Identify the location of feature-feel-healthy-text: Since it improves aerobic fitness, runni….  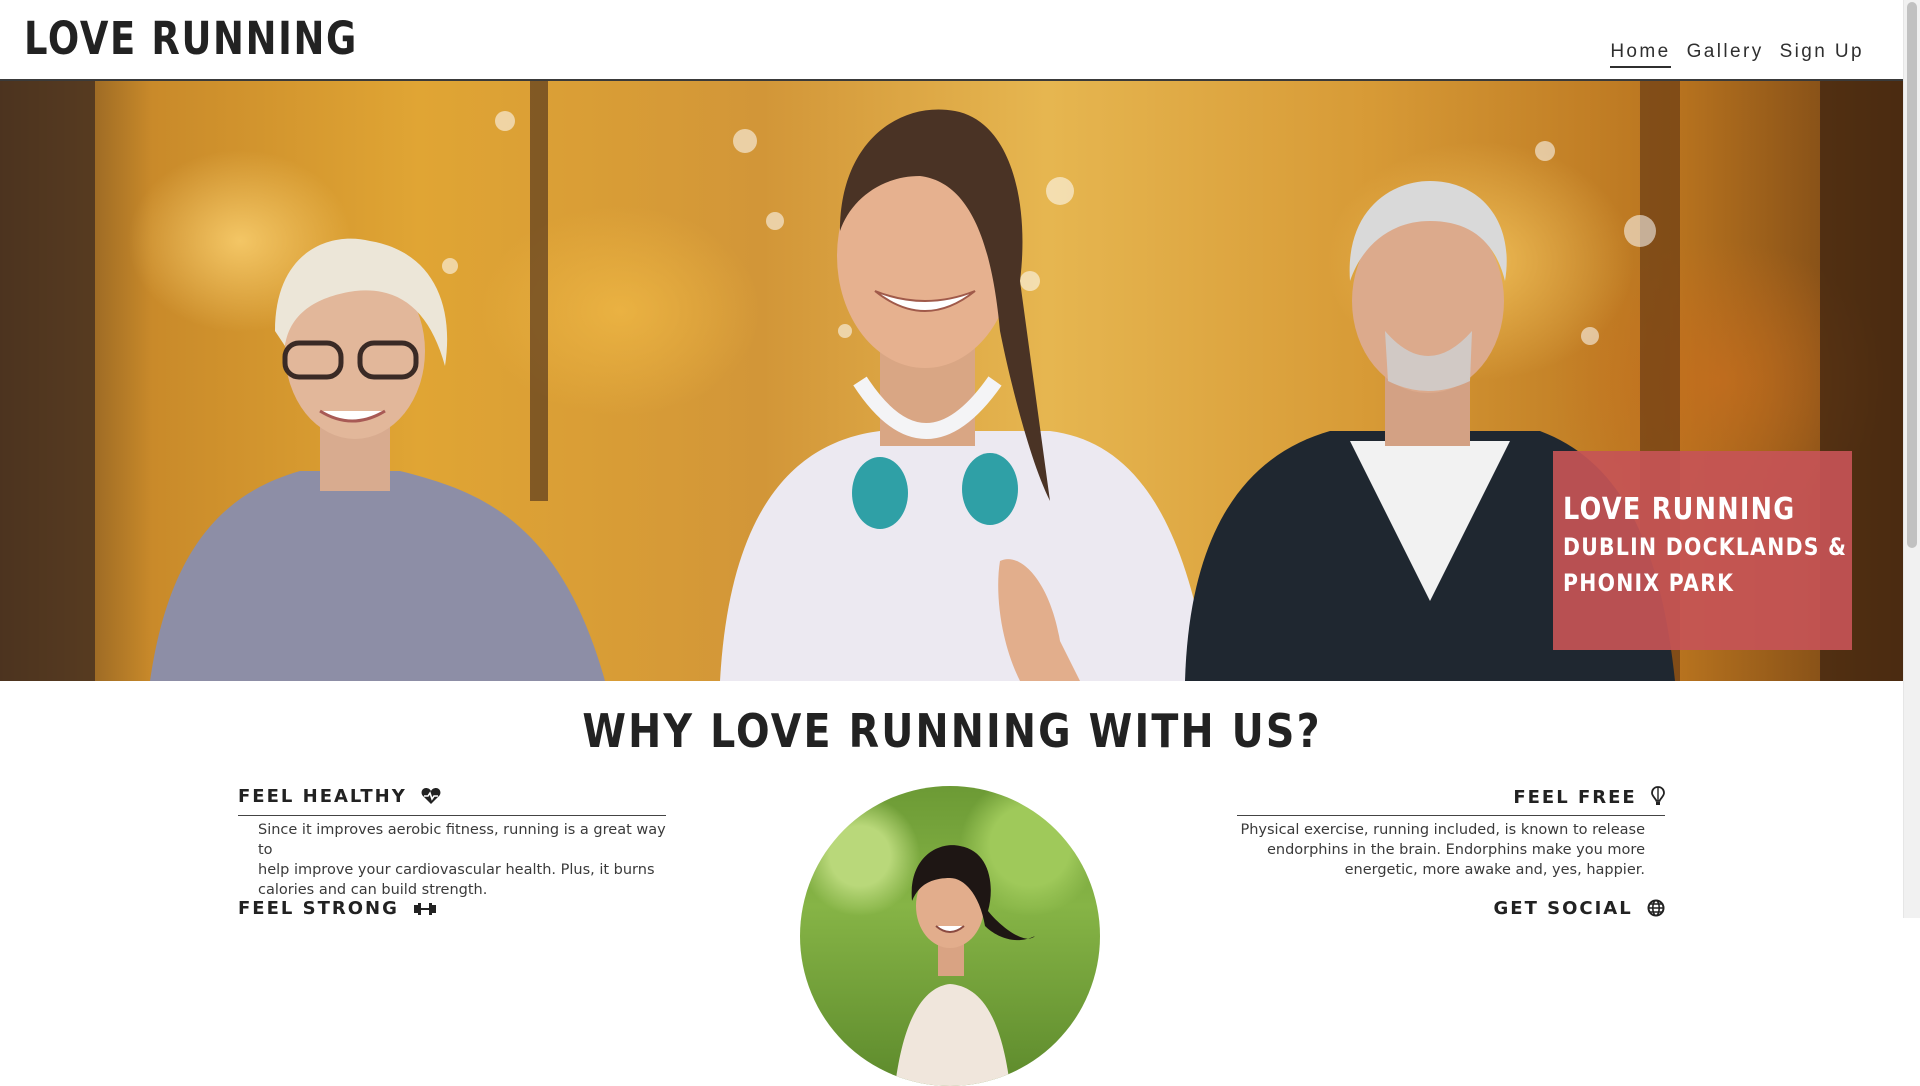
(462, 860).